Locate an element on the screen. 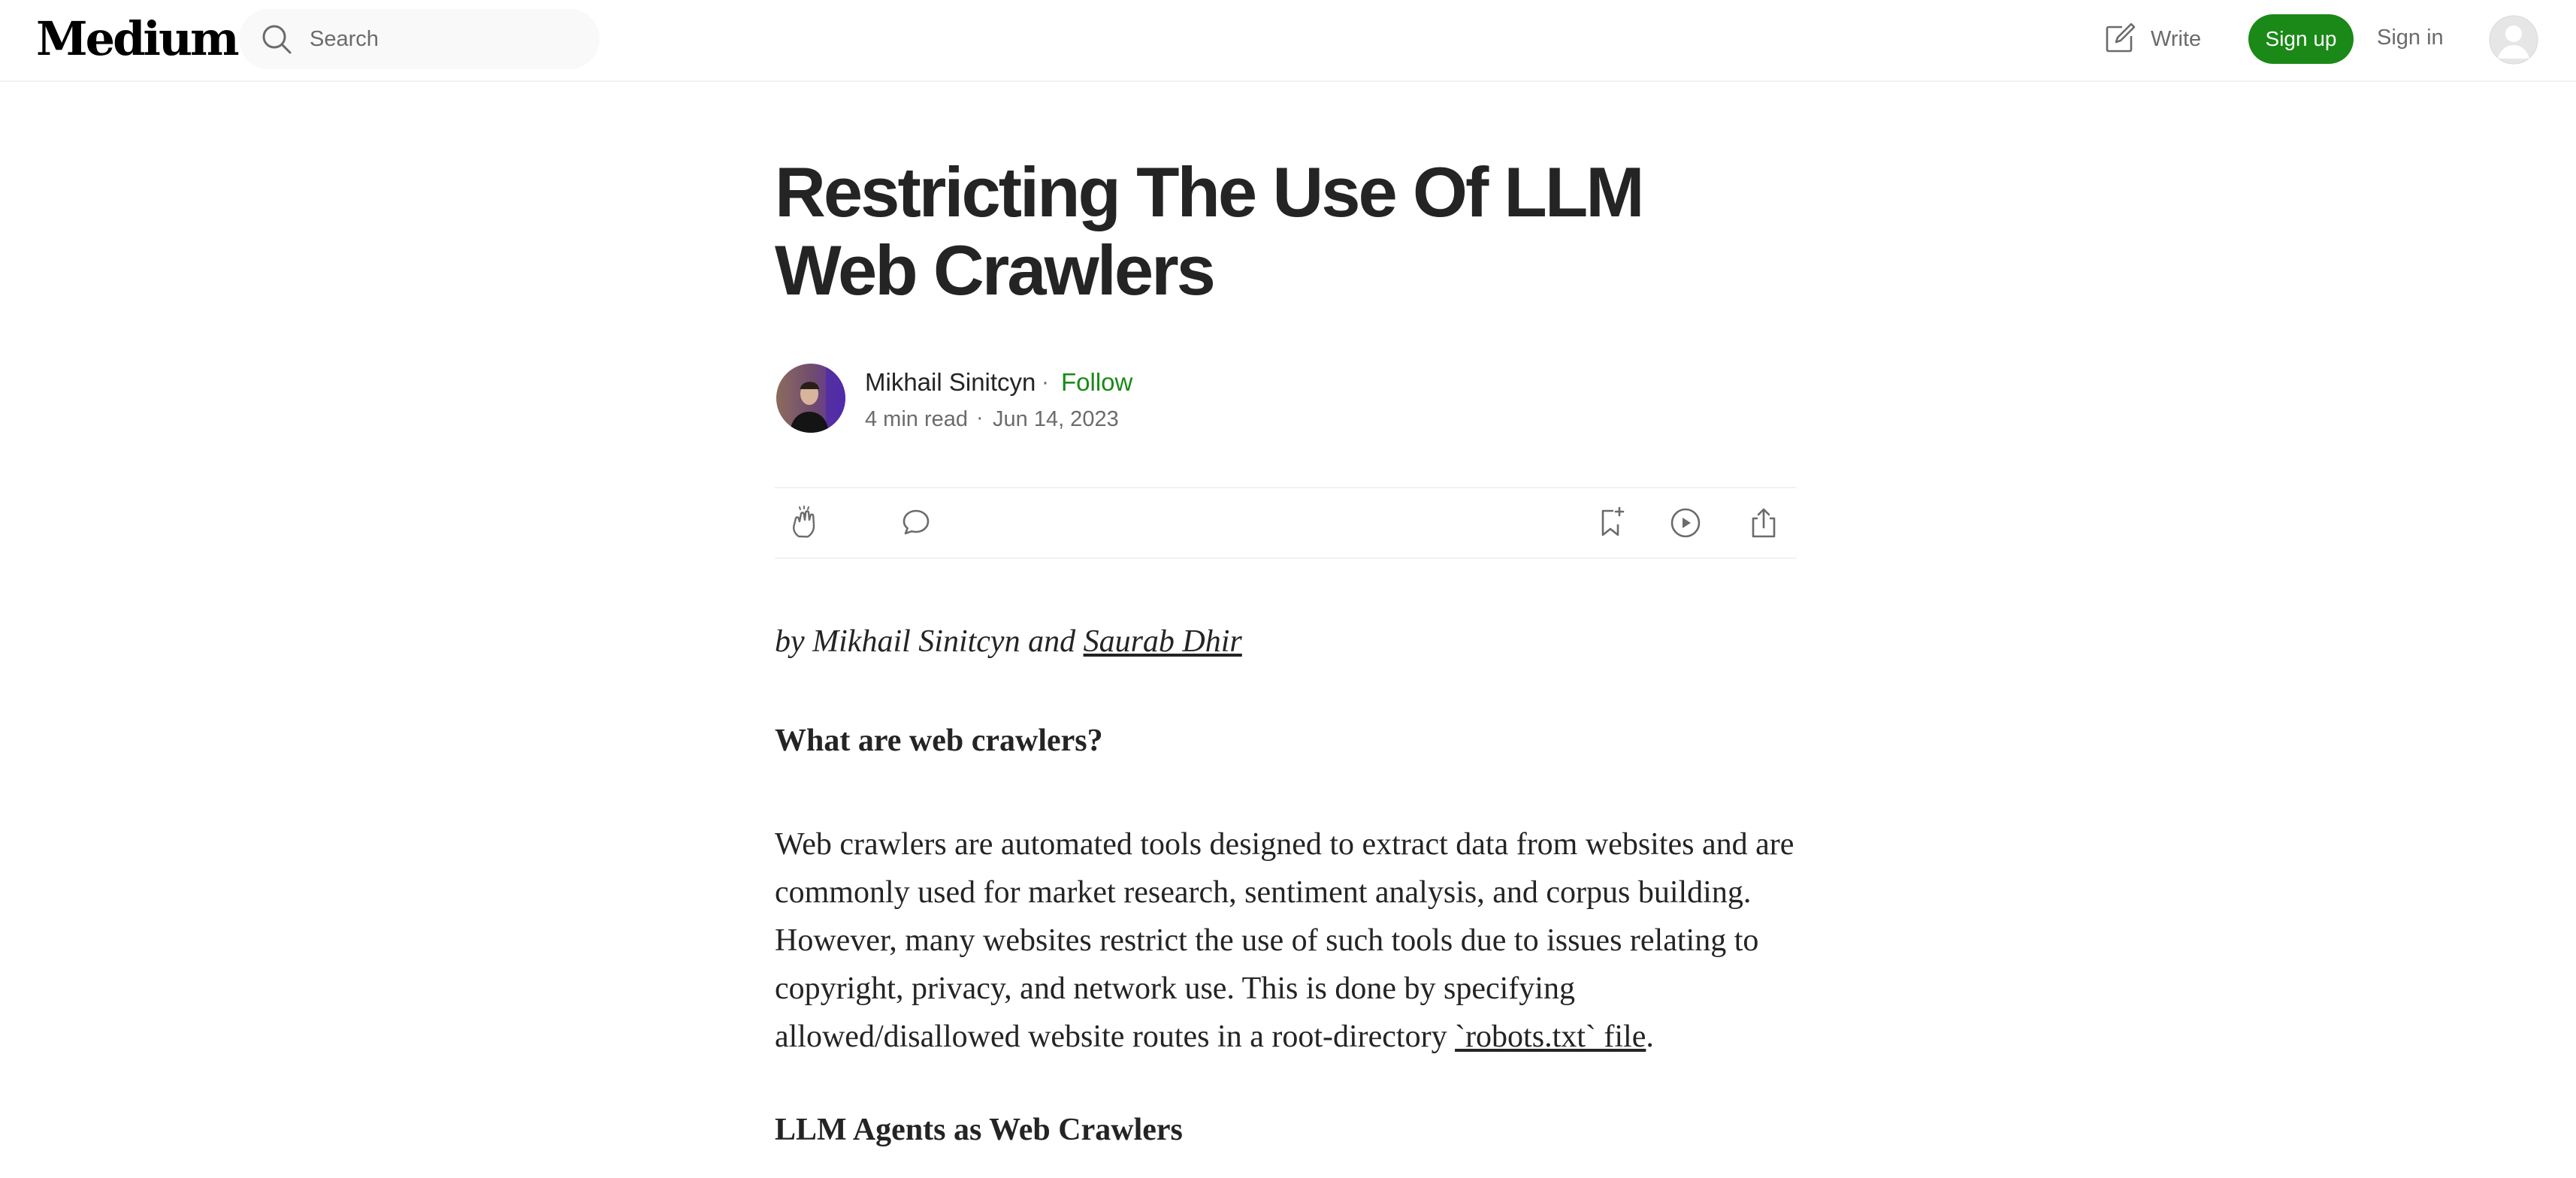  share-icon is located at coordinates (1764, 523).